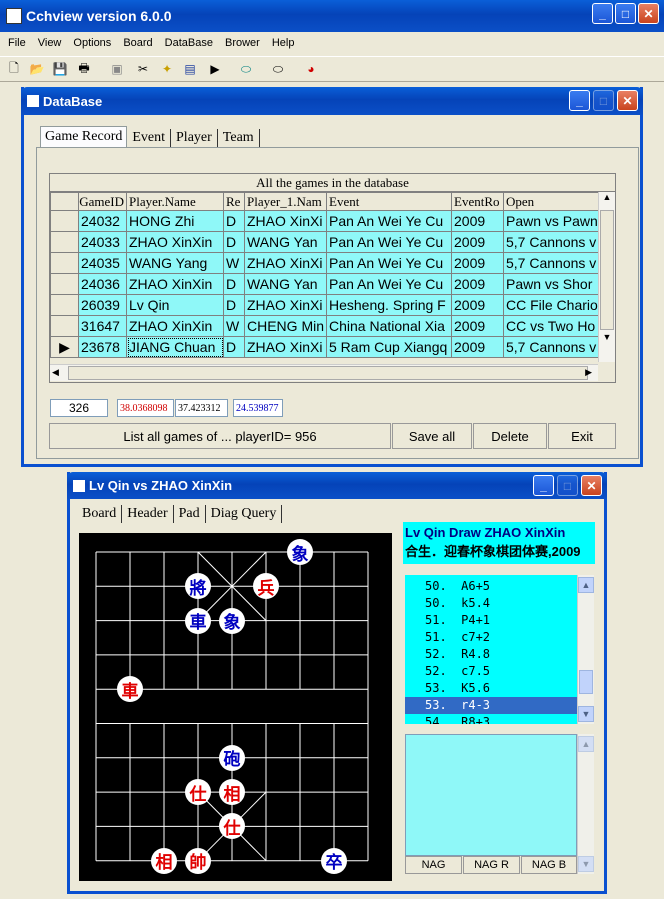 The width and height of the screenshot is (664, 899). What do you see at coordinates (92, 43) in the screenshot?
I see `menu-options: Options` at bounding box center [92, 43].